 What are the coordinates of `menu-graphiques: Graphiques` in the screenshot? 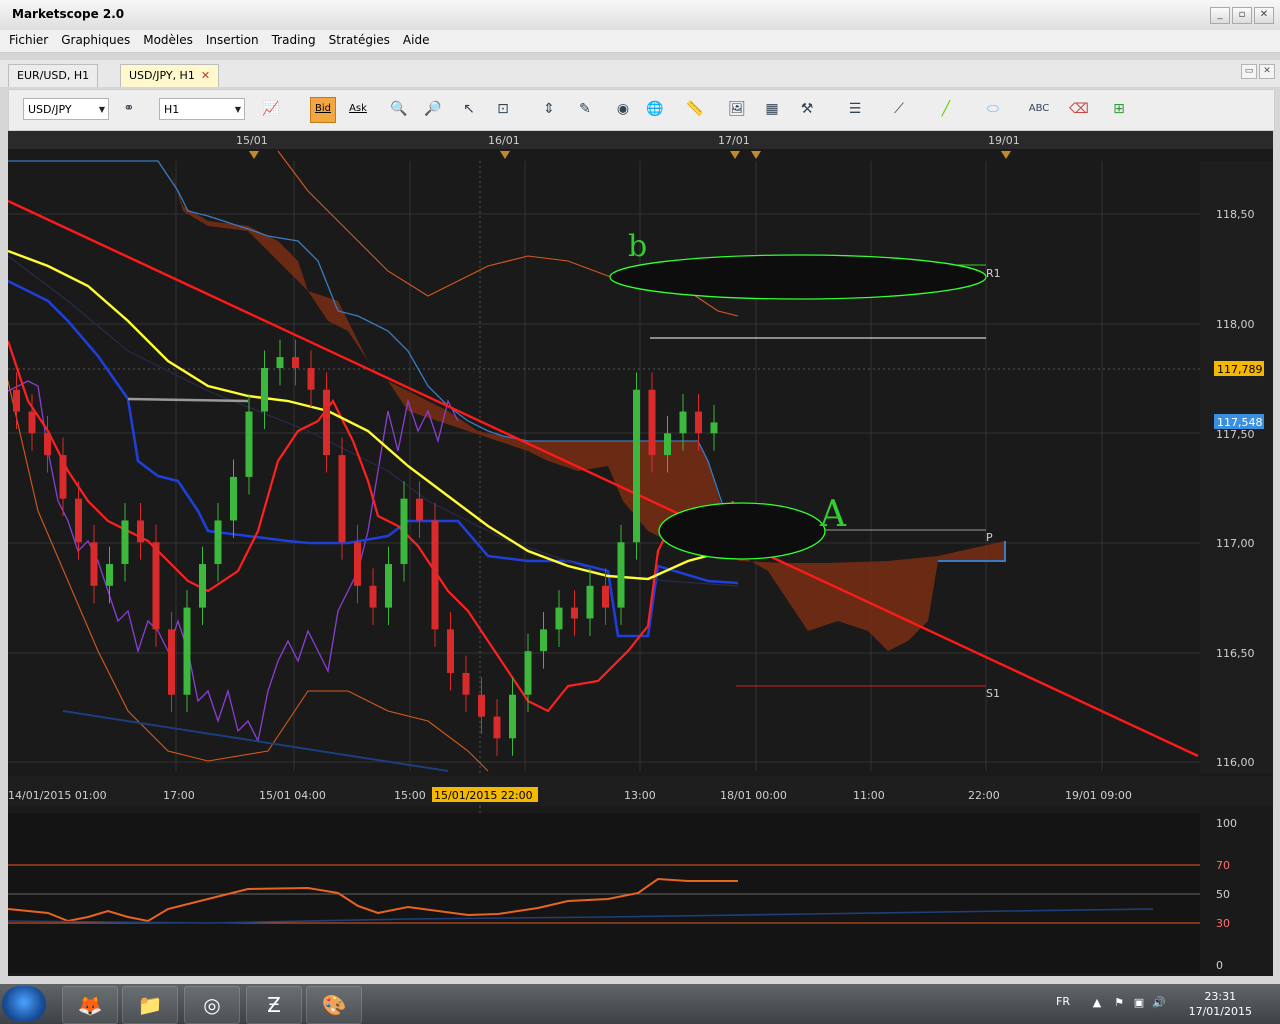 It's located at (93, 38).